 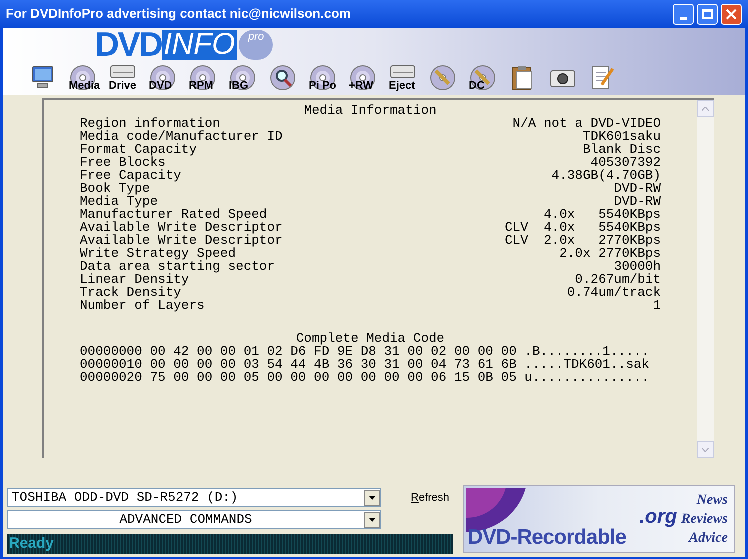 What do you see at coordinates (637, 266) in the screenshot?
I see `info-value: 30000h` at bounding box center [637, 266].